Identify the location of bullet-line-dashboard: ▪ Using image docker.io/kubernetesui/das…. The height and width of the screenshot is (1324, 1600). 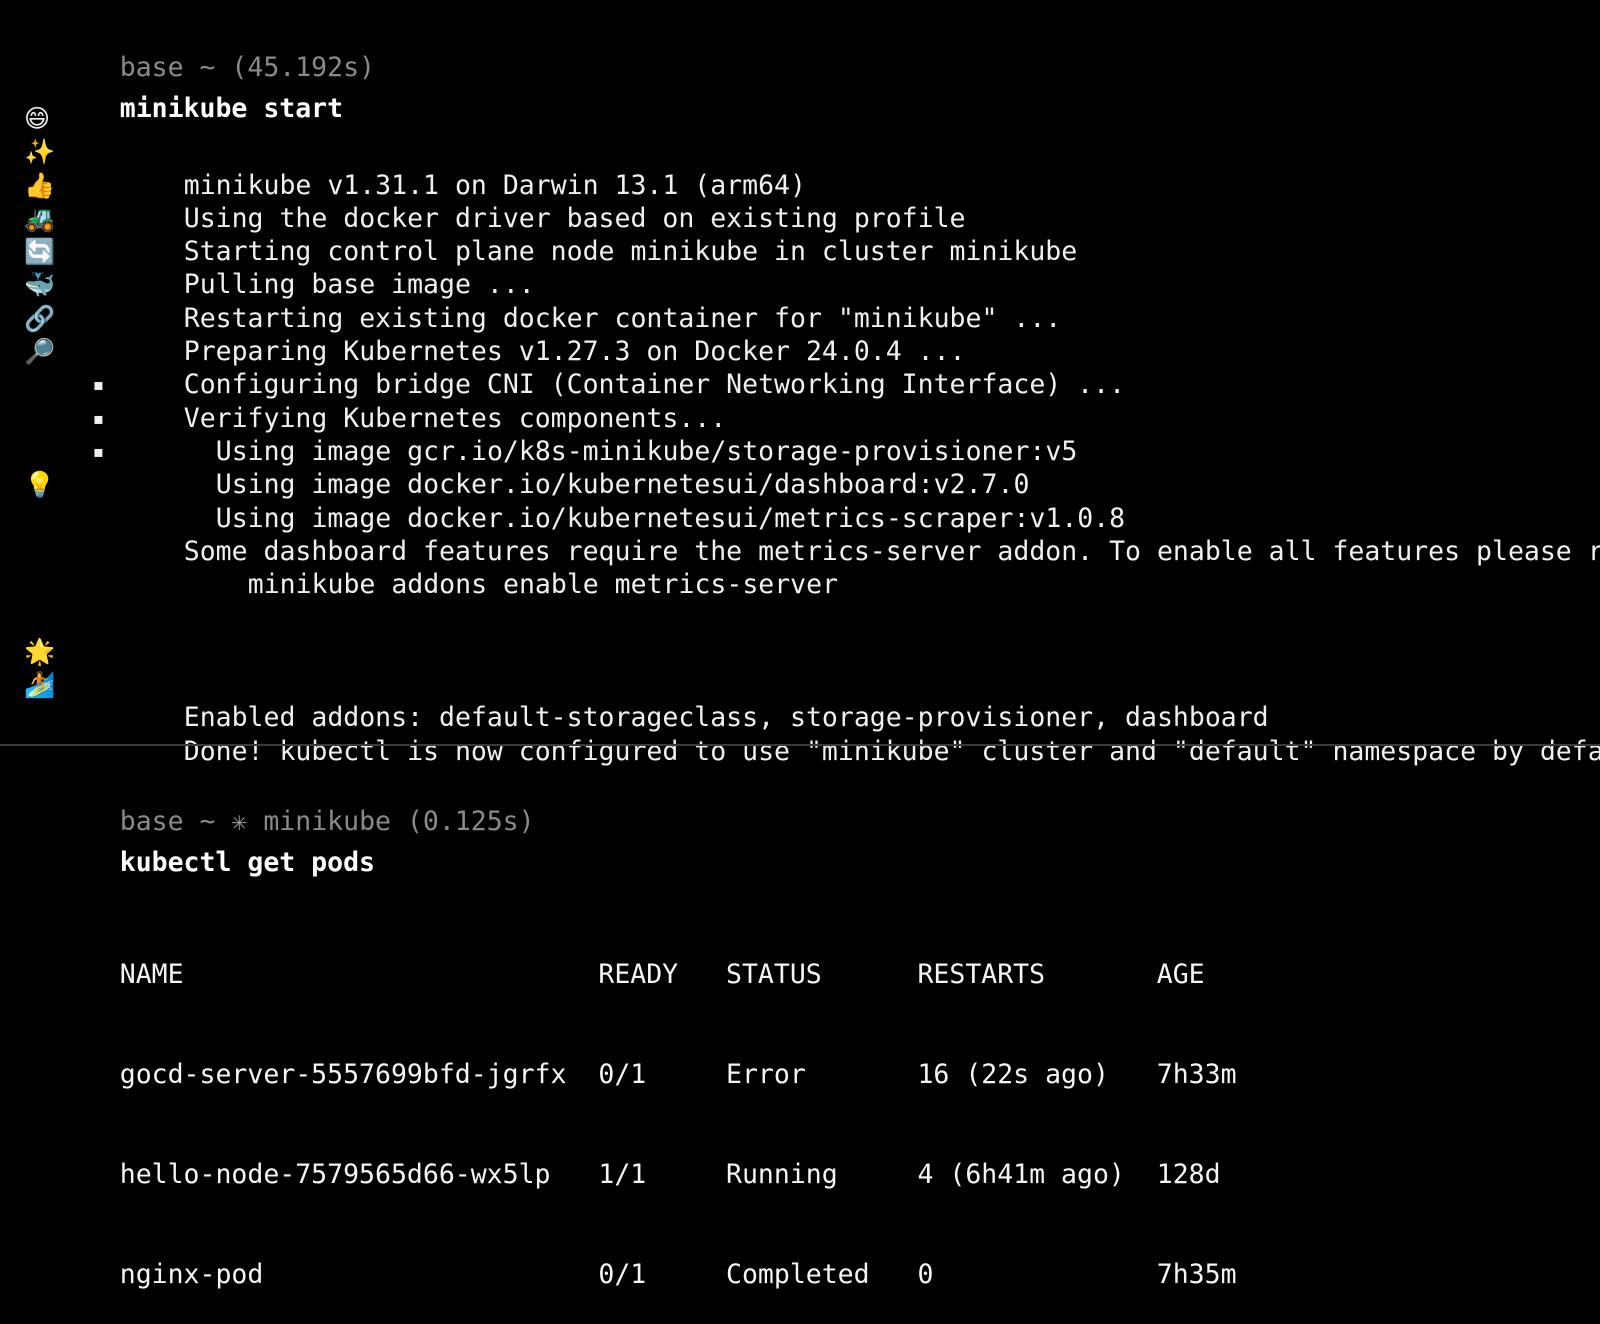
(800, 451).